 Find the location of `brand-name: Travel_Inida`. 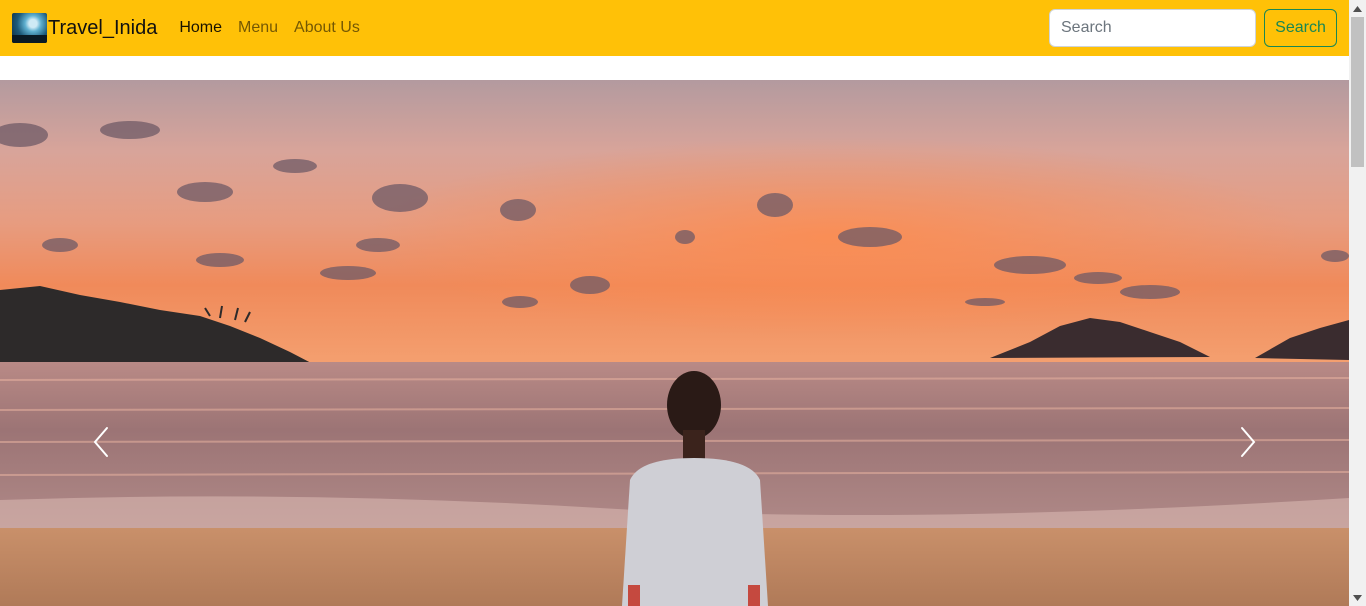

brand-name: Travel_Inida is located at coordinates (103, 27).